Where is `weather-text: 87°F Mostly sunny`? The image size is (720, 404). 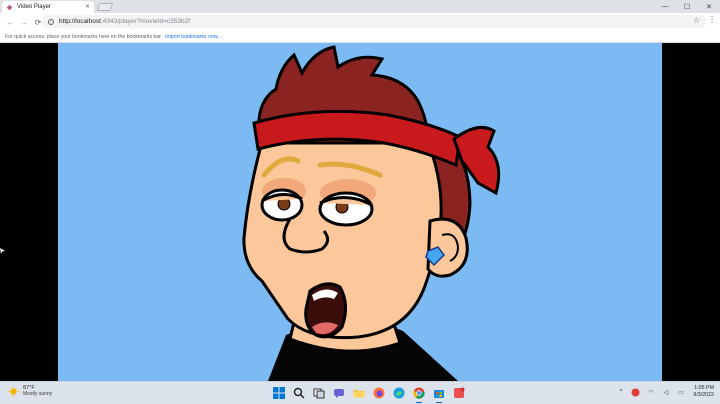 weather-text: 87°F Mostly sunny is located at coordinates (37, 391).